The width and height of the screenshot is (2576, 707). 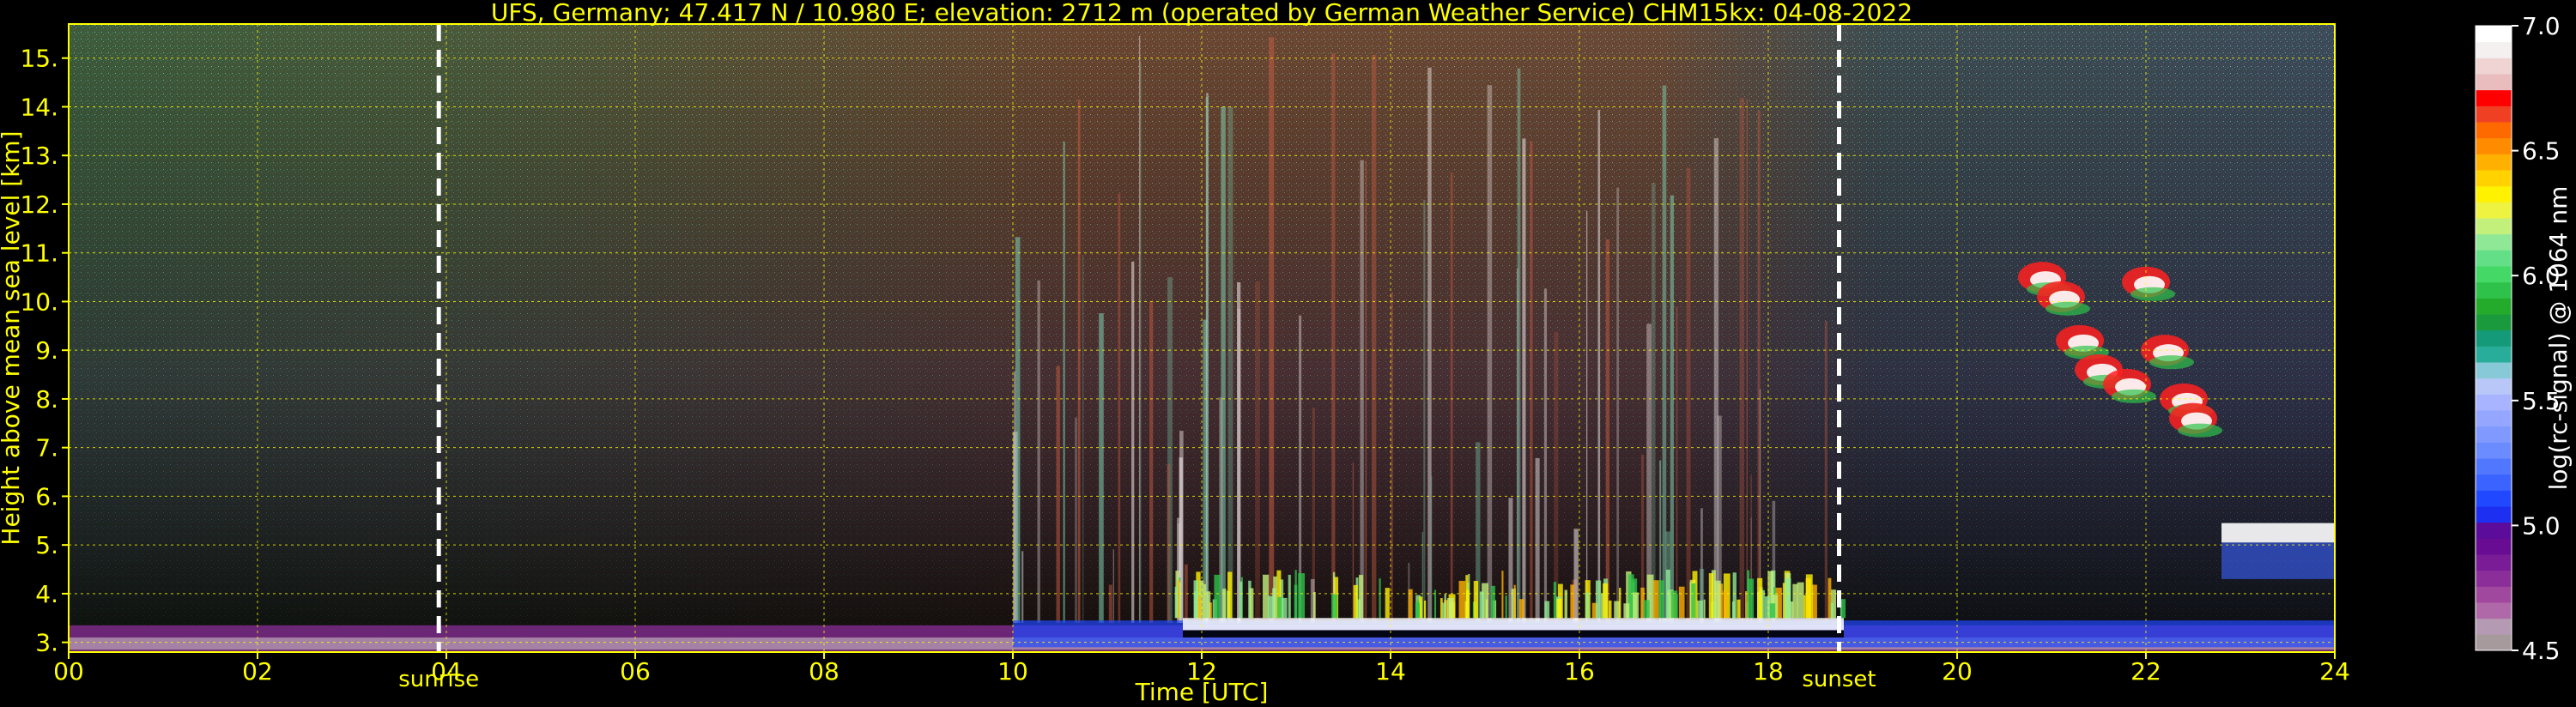 I want to click on colorbar-tick-label: 7.0, so click(x=2541, y=26).